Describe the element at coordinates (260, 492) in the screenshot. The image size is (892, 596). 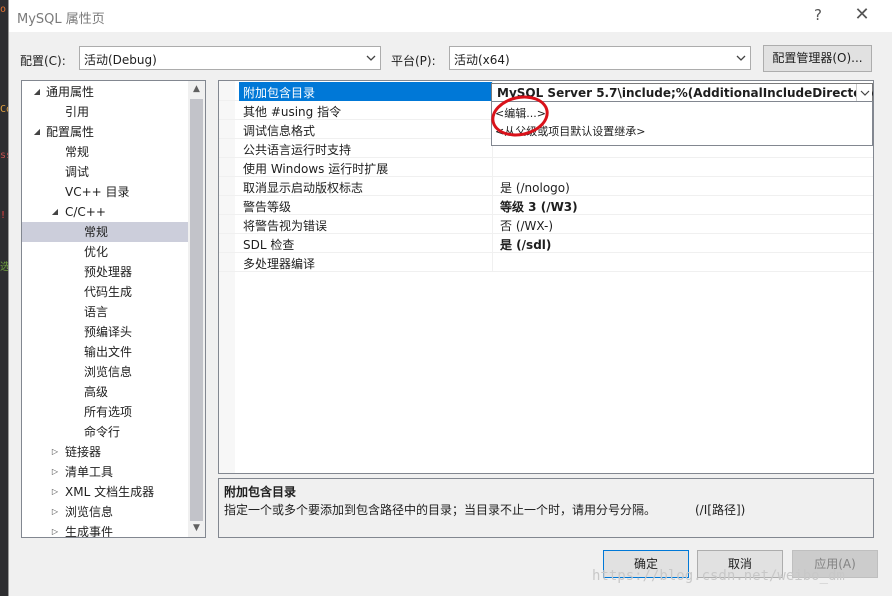
I see `description-title: 附加包含目录` at that location.